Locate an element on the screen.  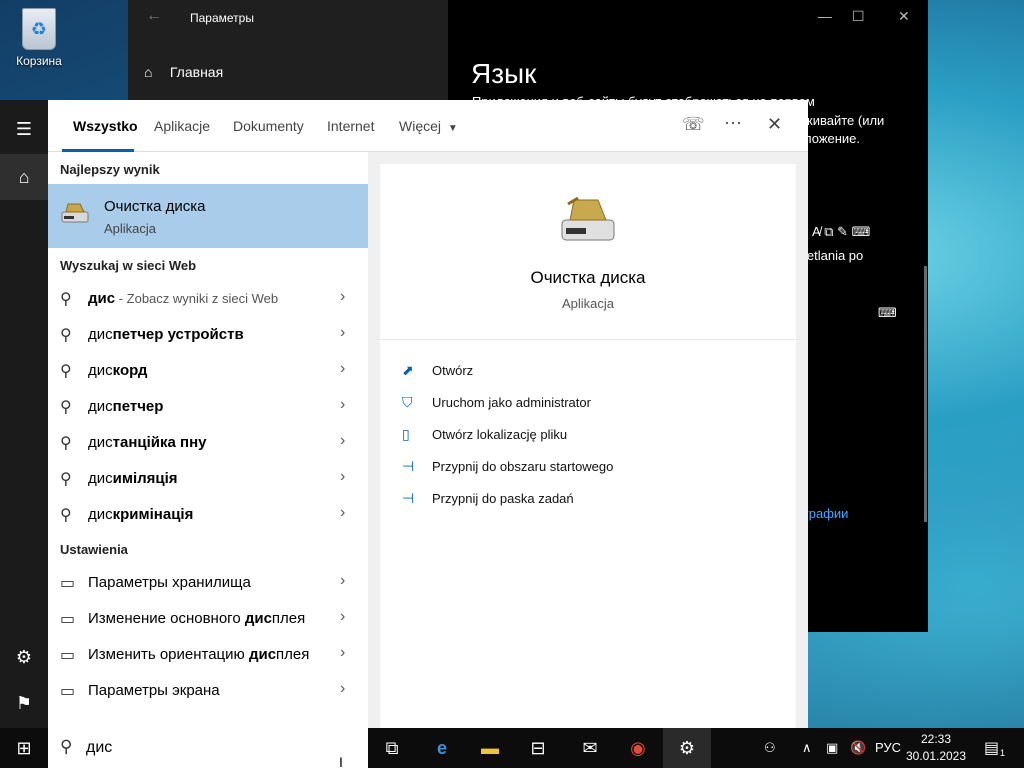
store-icon: ⊟ is located at coordinates (538, 748).